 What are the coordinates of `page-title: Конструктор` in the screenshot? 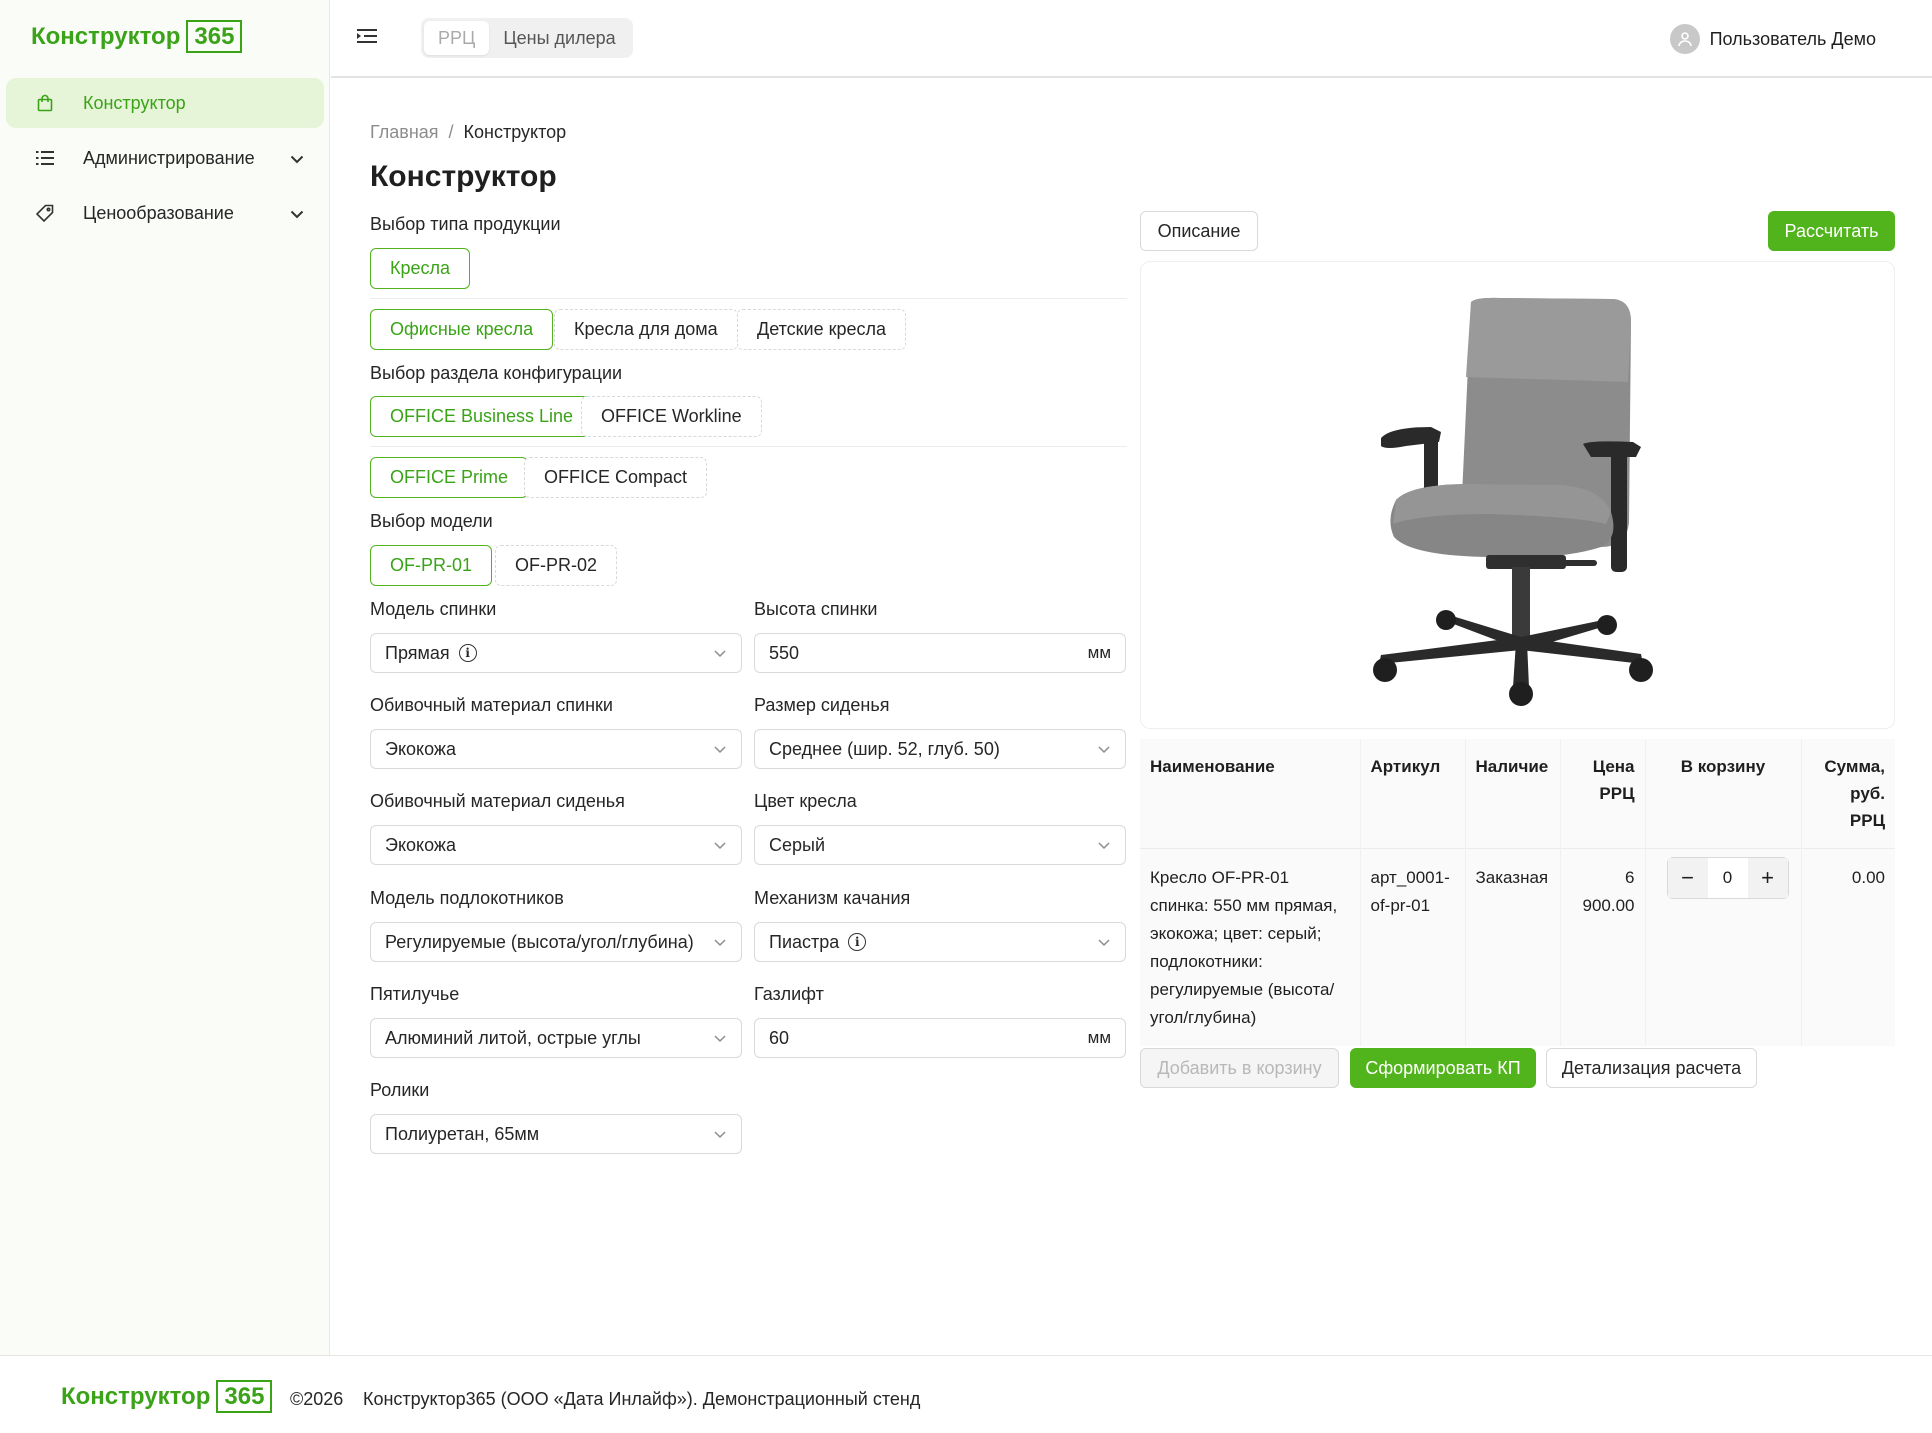 It's located at (463, 176).